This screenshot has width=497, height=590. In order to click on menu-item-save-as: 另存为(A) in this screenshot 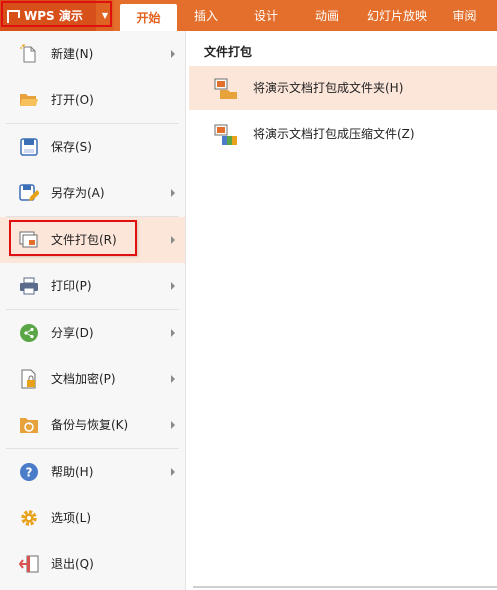, I will do `click(92, 193)`.